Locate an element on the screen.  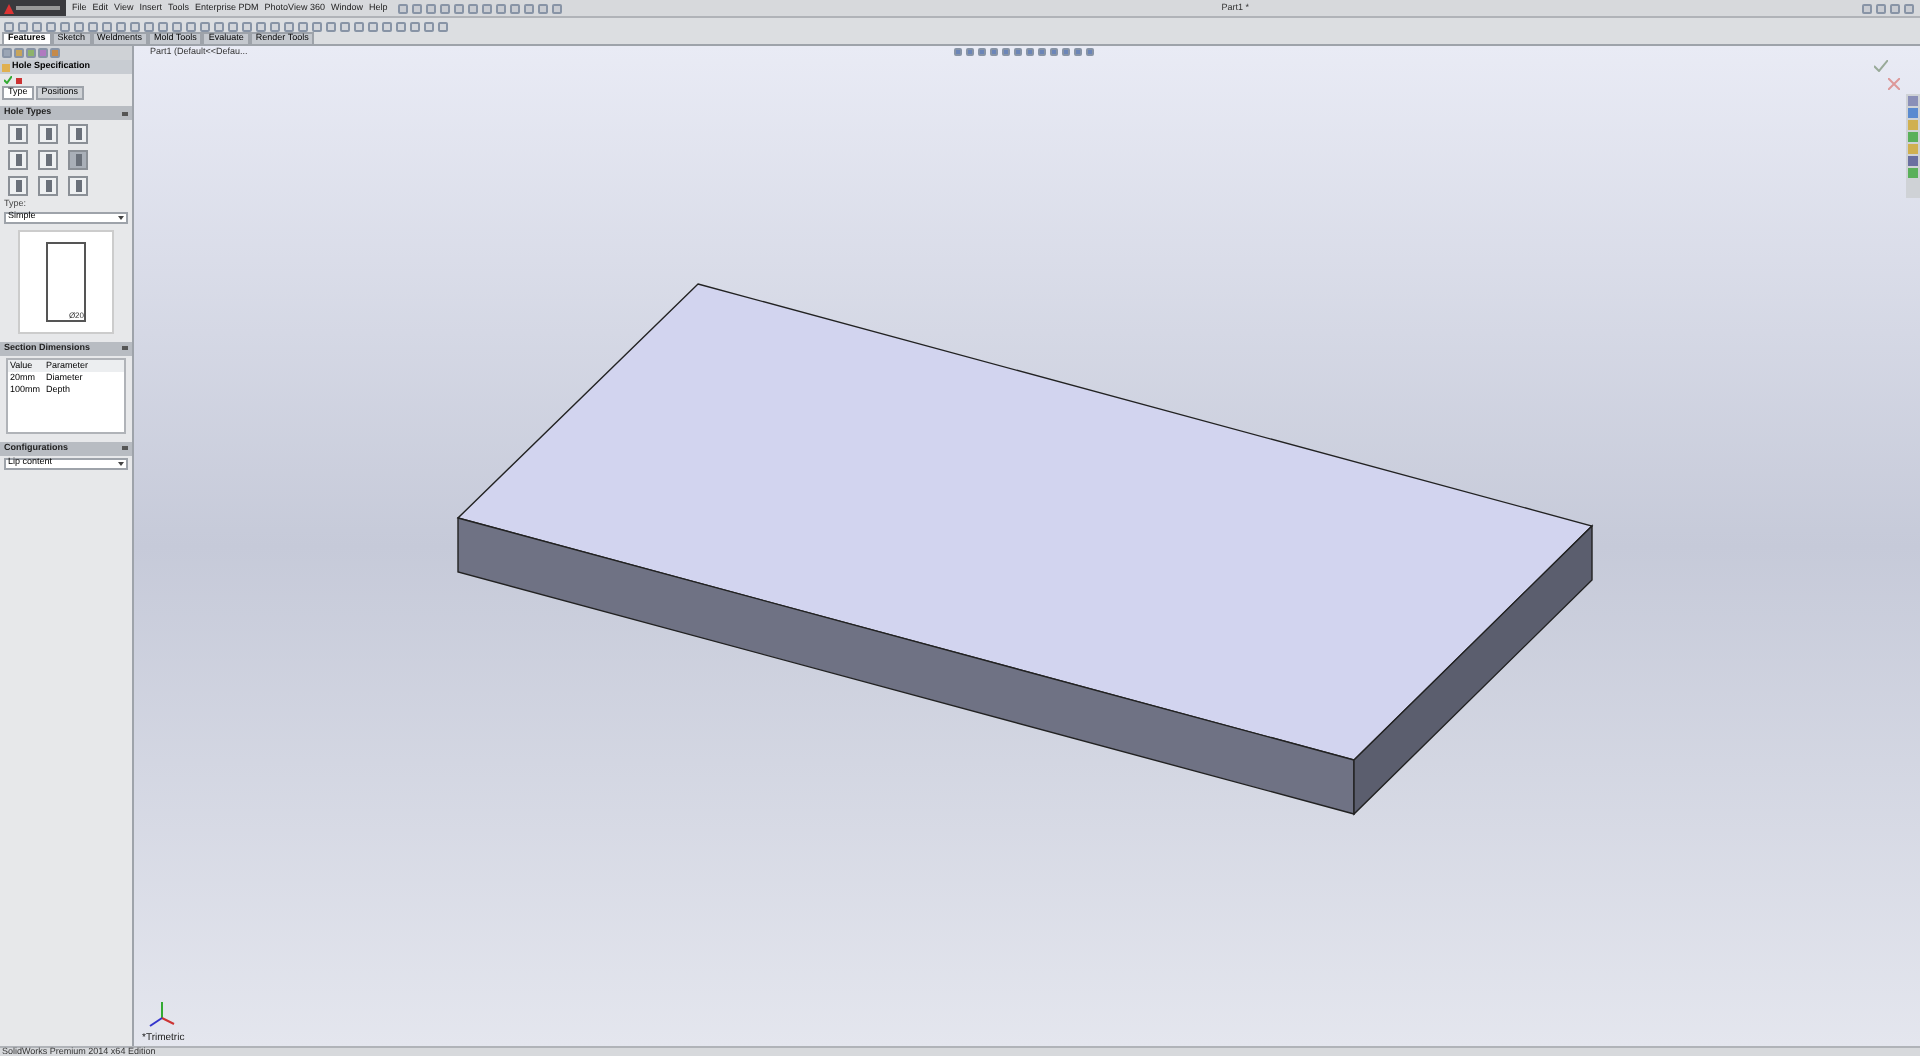
app-logo is located at coordinates (33, 8).